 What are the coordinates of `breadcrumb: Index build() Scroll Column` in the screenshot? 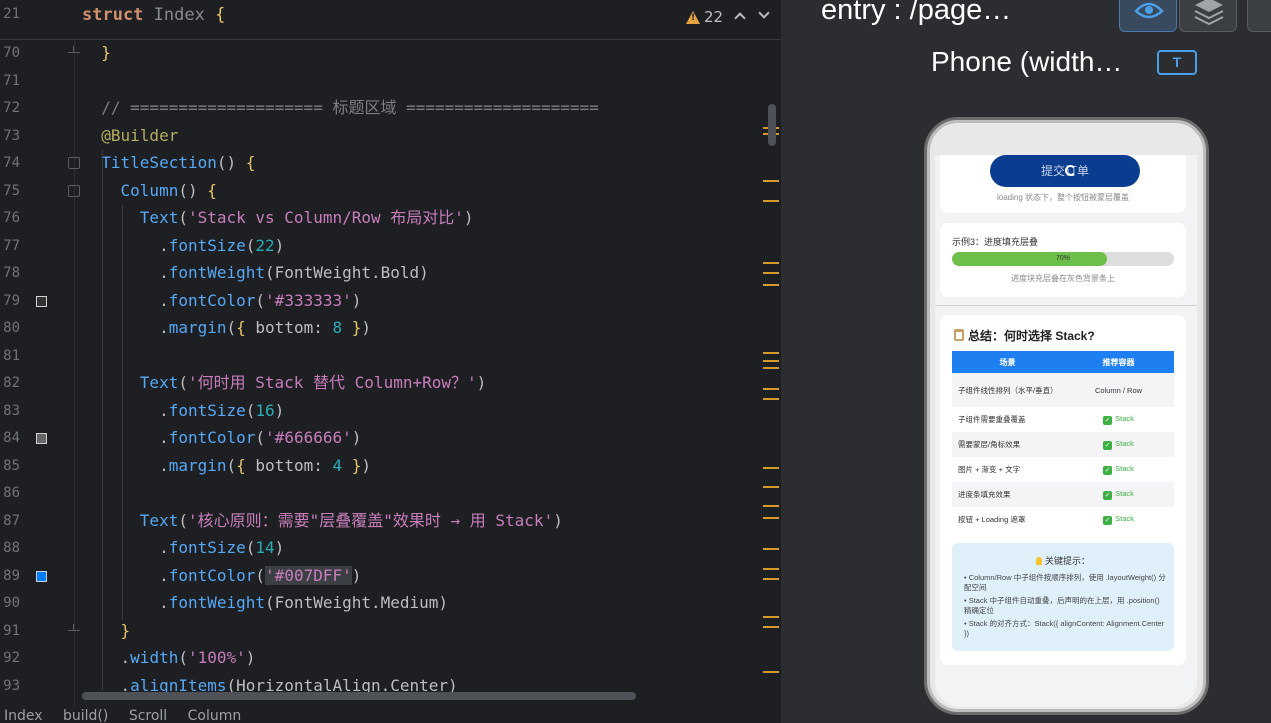 It's located at (390, 715).